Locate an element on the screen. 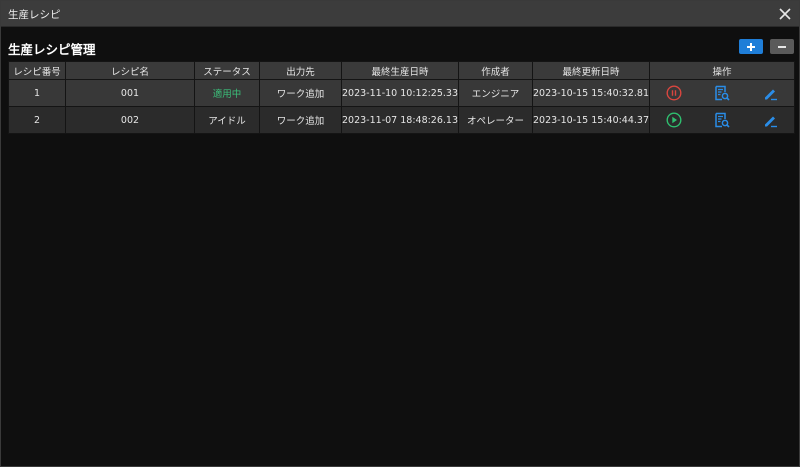  column-header-actions: 操作 is located at coordinates (722, 70).